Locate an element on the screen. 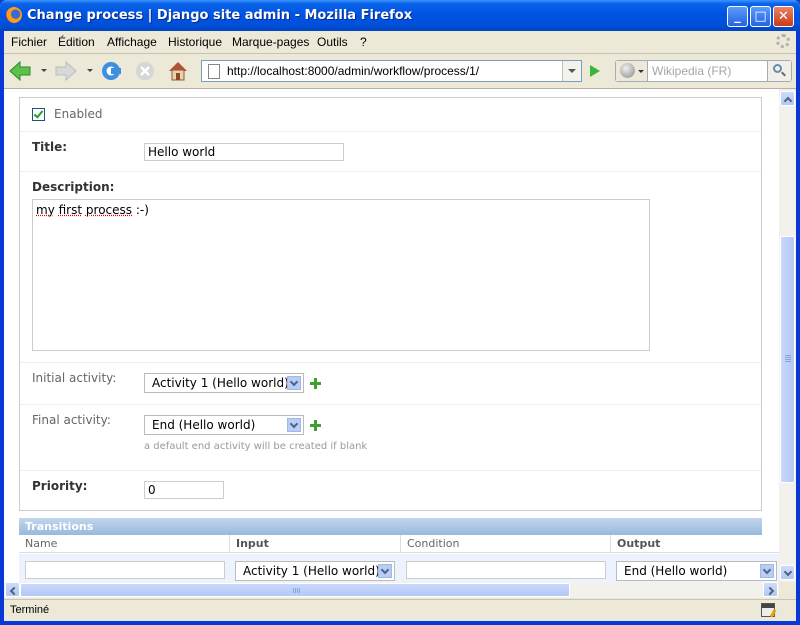 This screenshot has height=625, width=800. initial-activity-value: Activity 1 (Hello world) is located at coordinates (220, 383).